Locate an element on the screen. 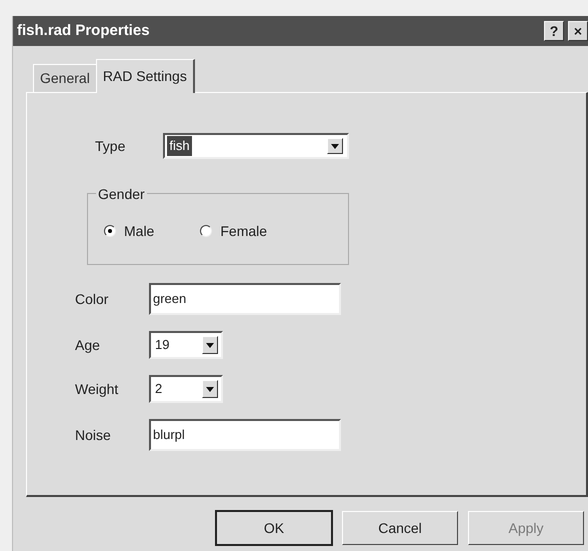 This screenshot has width=588, height=551. help-button: ? is located at coordinates (554, 31).